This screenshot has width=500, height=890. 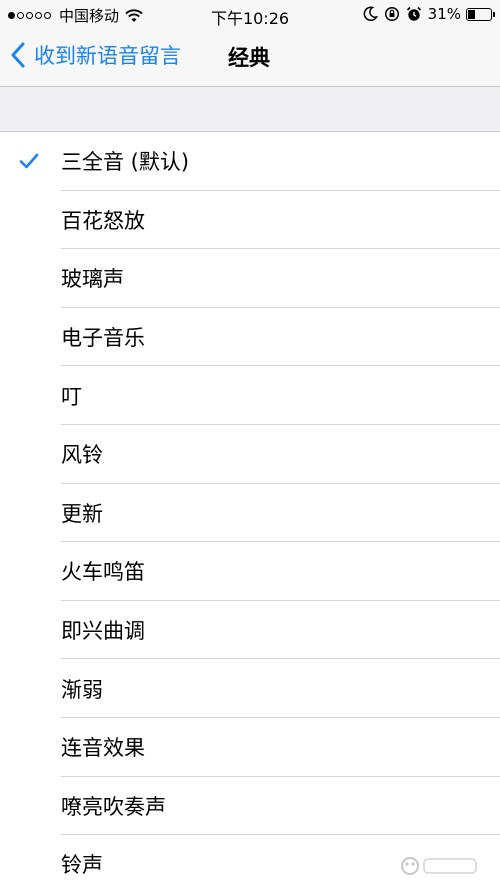 I want to click on list-item-label: 火车鸣笛, so click(x=103, y=572).